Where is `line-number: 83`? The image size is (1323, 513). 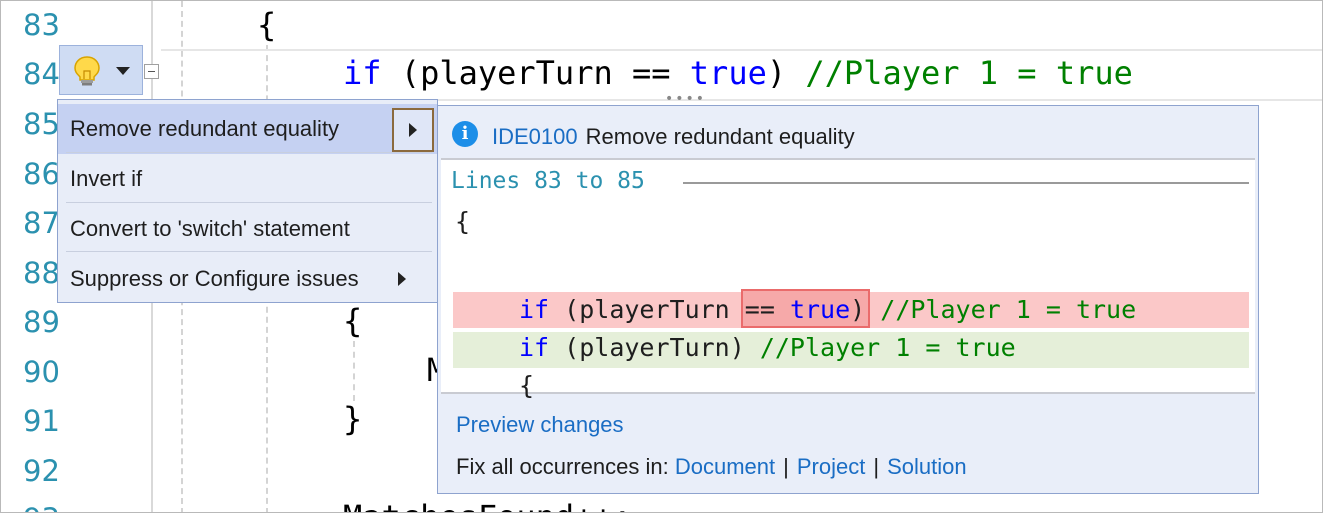
line-number: 83 is located at coordinates (41, 25).